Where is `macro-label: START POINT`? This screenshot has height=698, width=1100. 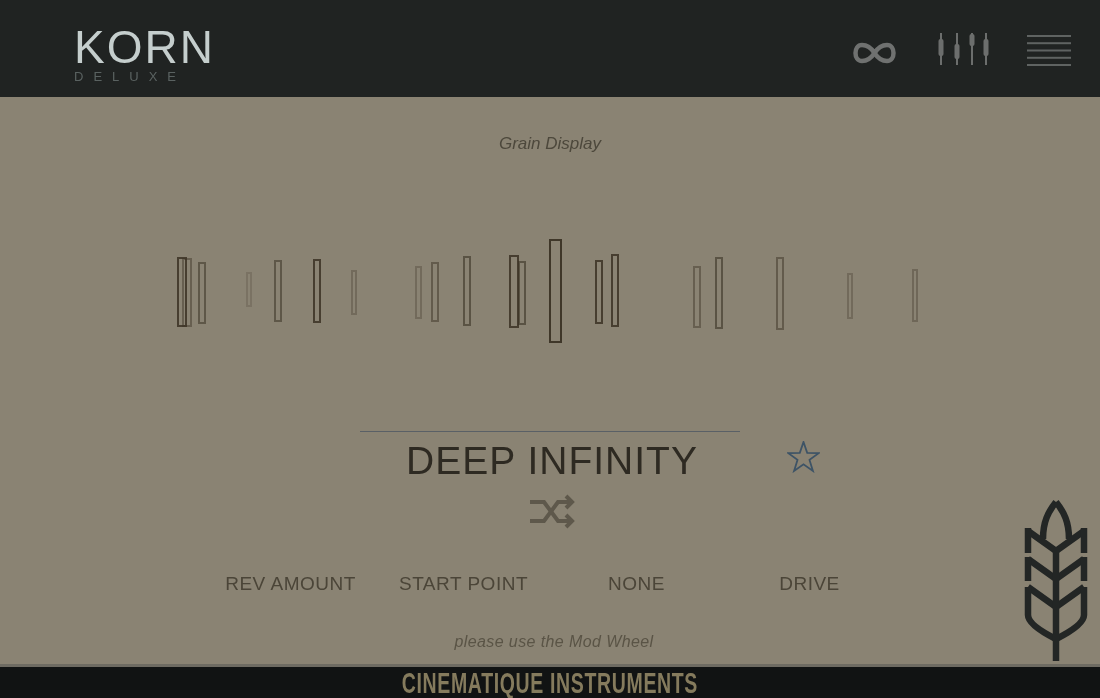
macro-label: START POINT is located at coordinates (463, 584).